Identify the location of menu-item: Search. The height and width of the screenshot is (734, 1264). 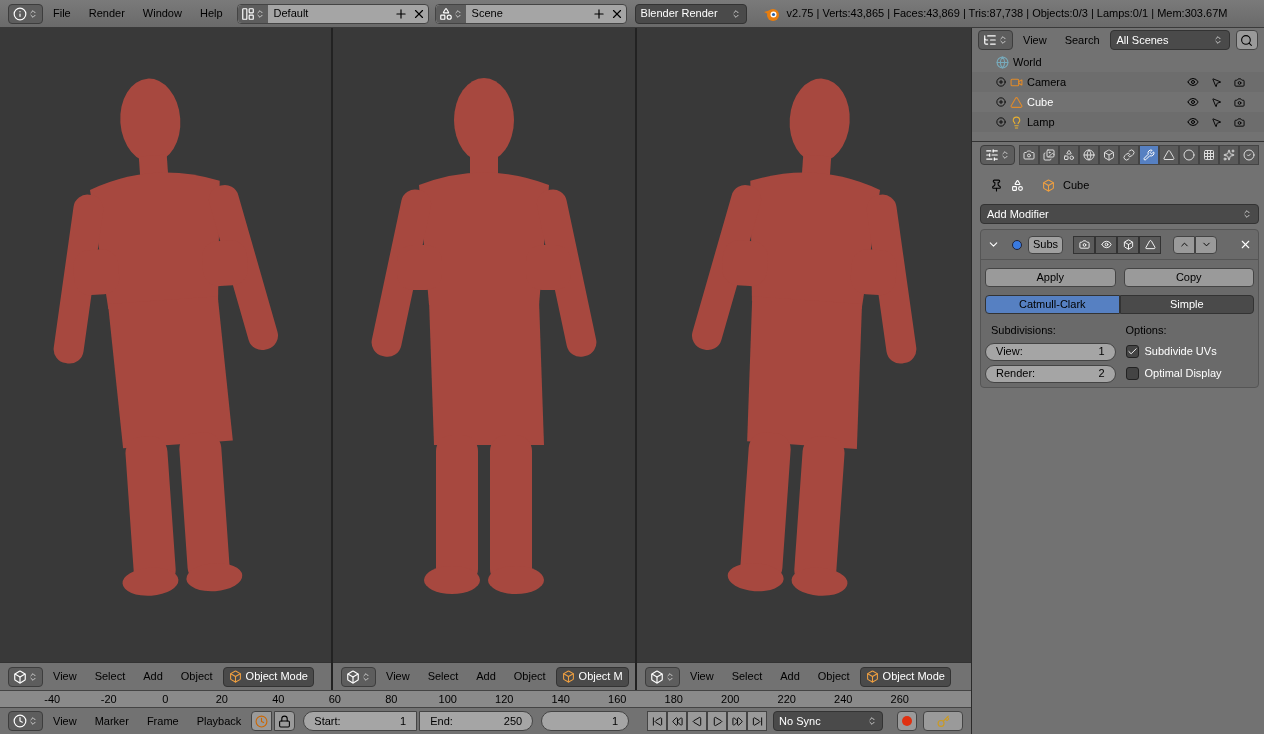
(1082, 40).